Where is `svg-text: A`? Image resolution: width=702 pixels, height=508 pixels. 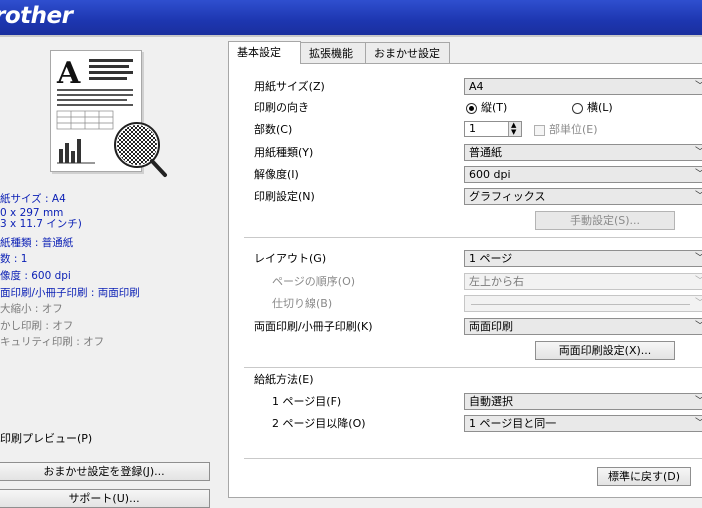 svg-text: A is located at coordinates (68, 73).